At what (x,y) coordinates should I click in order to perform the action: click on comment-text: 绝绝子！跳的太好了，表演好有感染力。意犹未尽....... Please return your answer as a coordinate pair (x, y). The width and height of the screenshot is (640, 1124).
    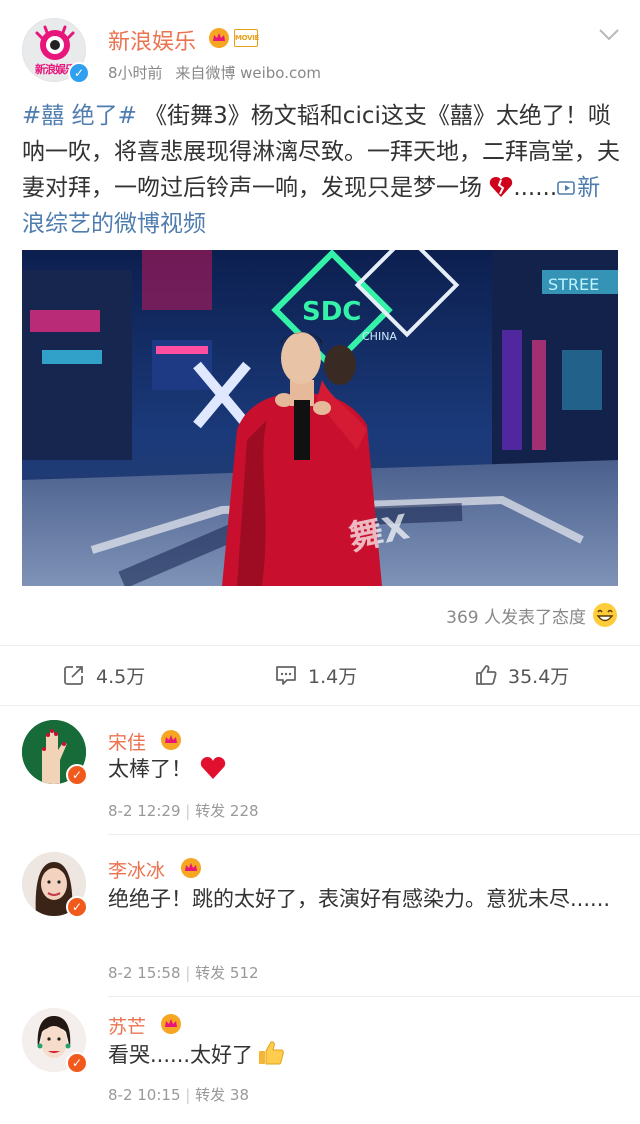
    Looking at the image, I should click on (359, 899).